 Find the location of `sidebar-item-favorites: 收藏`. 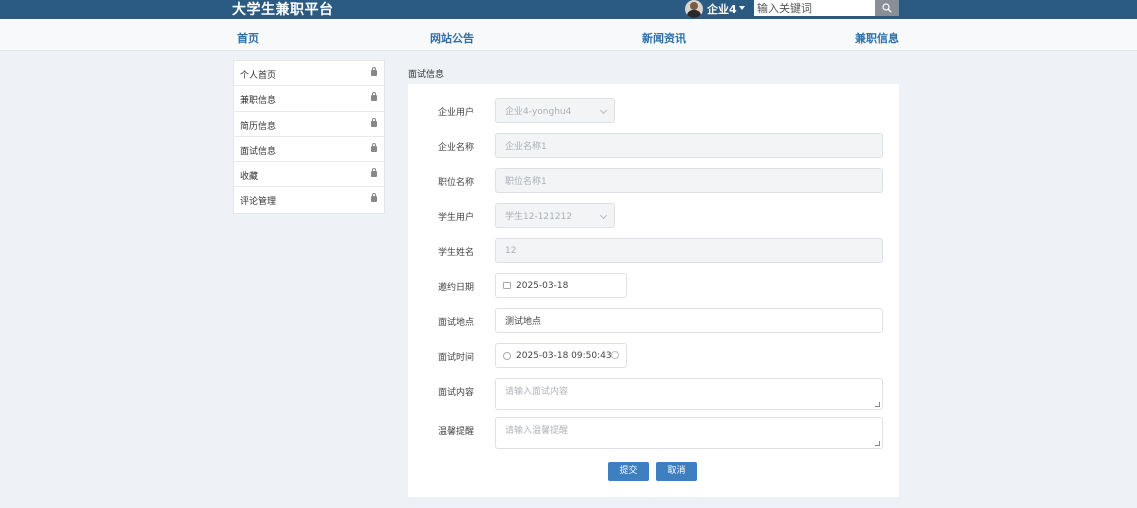

sidebar-item-favorites: 收藏 is located at coordinates (309, 175).